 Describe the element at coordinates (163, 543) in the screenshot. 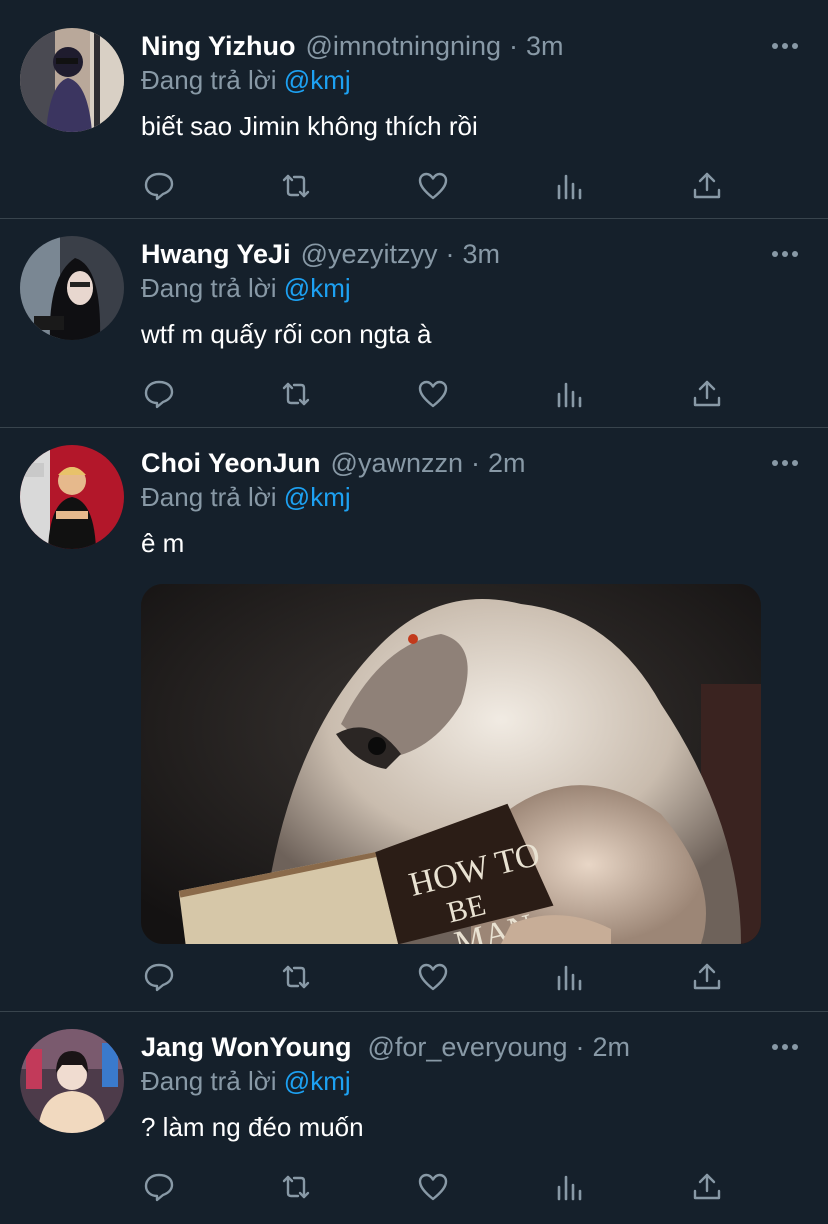

I see `tweet-text: ê m` at that location.